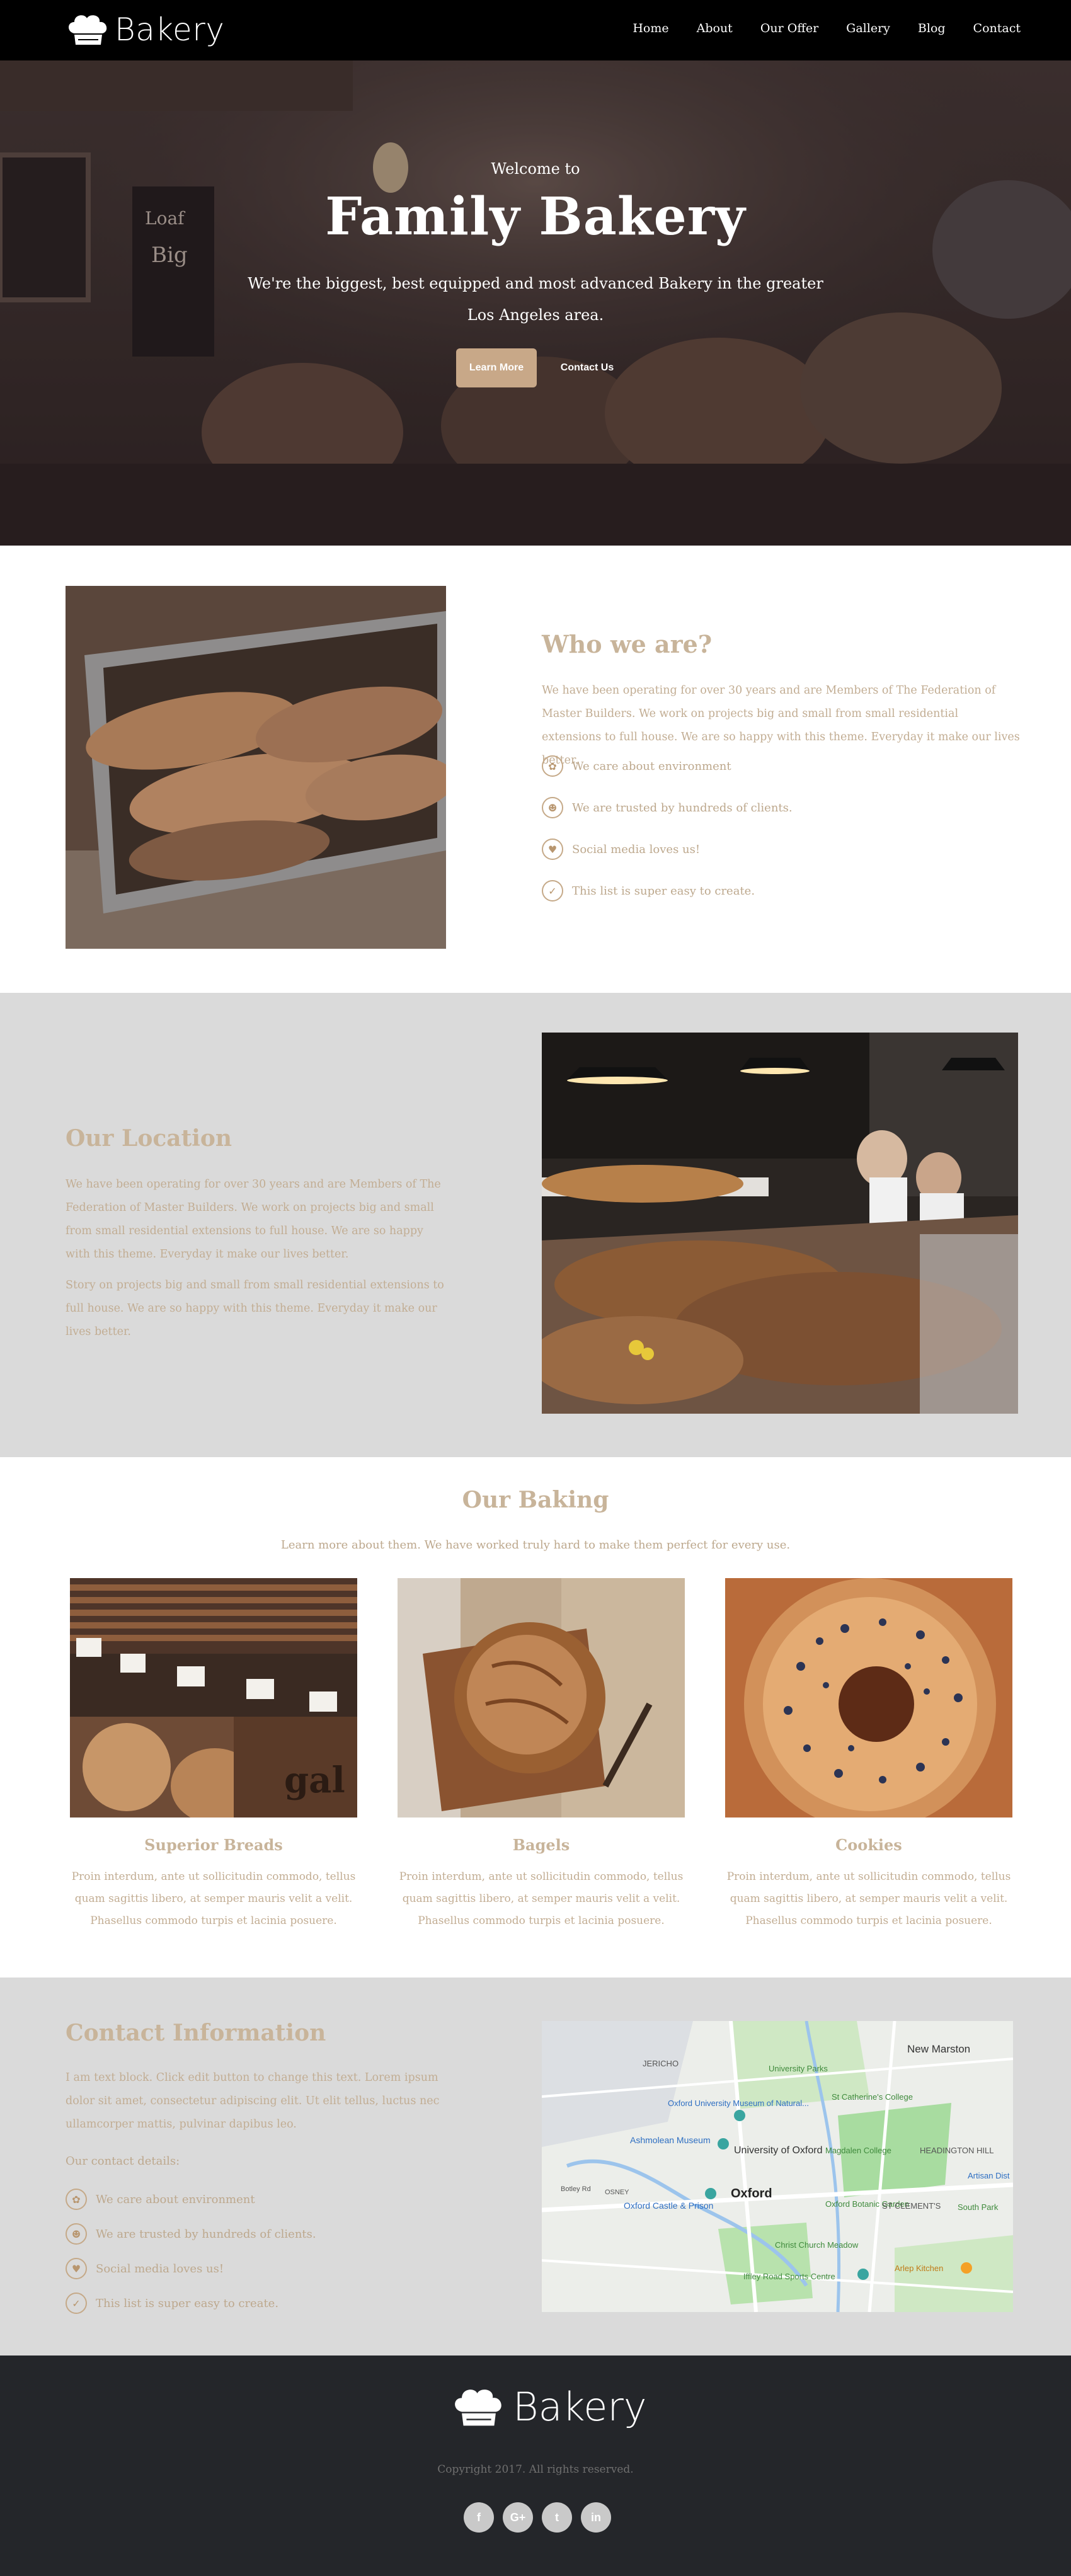 Image resolution: width=1071 pixels, height=2576 pixels. What do you see at coordinates (919, 2268) in the screenshot?
I see `map-label: Arlep Kitchen` at bounding box center [919, 2268].